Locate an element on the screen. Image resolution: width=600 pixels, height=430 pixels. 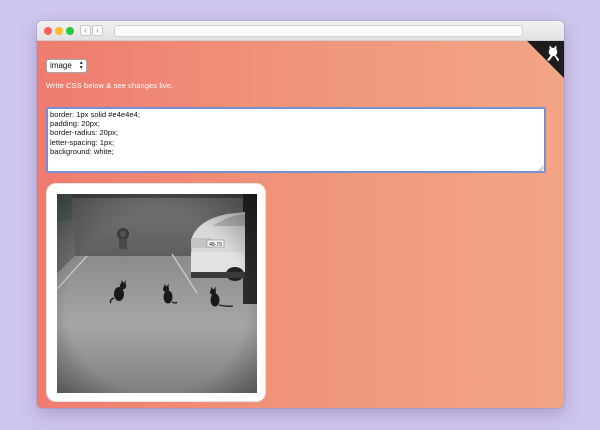
minimize-dot-icon is located at coordinates (59, 31).